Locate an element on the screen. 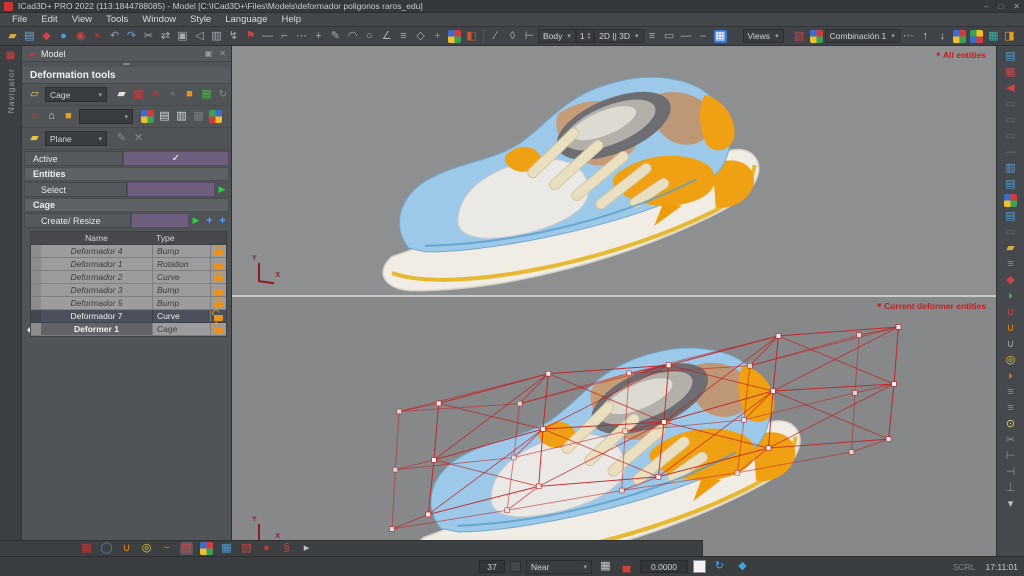 Image resolution: width=1024 pixels, height=576 pixels. copy-icon: ▣ is located at coordinates (182, 36).